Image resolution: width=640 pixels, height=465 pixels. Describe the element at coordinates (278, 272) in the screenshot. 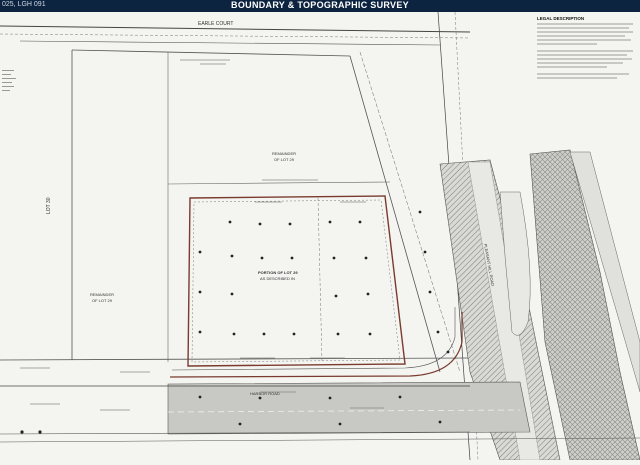

I see `portion-label-line1: PORTION OF LOT 29` at that location.